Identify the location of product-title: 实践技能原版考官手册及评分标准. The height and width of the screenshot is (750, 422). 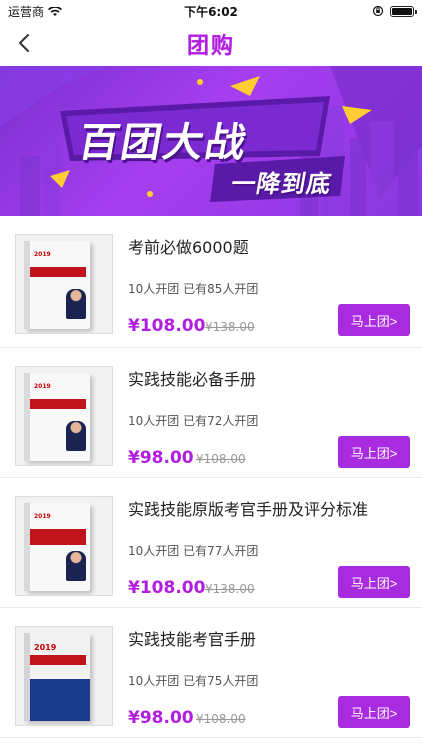
(248, 509).